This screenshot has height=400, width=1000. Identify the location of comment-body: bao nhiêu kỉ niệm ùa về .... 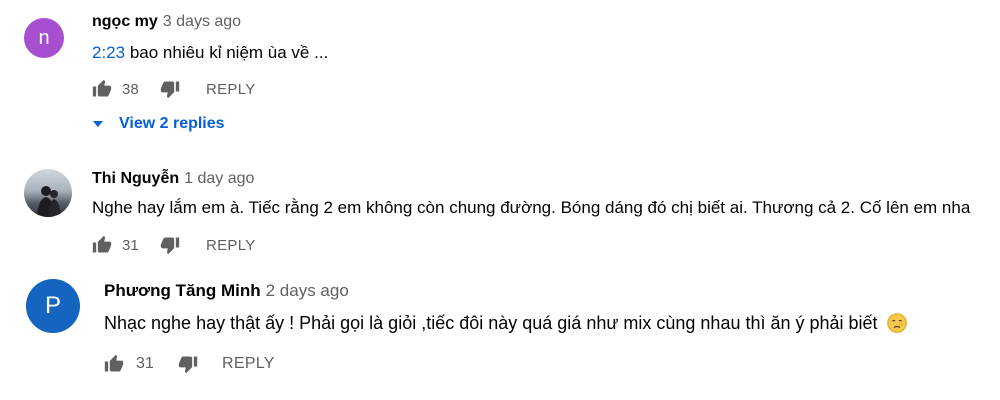
(227, 52).